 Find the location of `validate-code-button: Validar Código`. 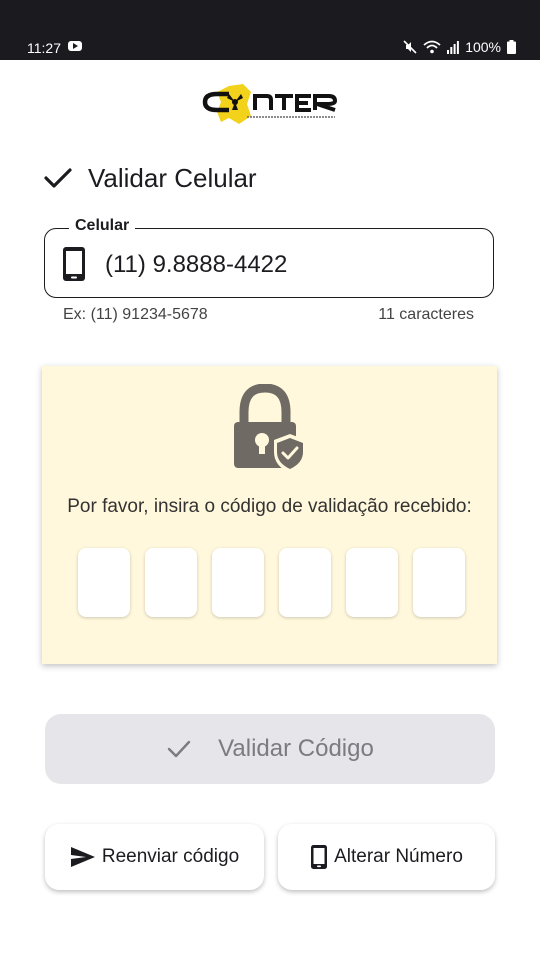

validate-code-button: Validar Código is located at coordinates (270, 749).